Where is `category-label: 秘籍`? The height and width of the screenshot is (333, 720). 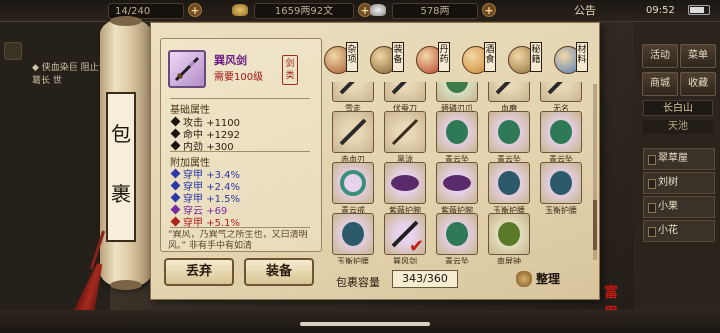
category-label: 秘籍 is located at coordinates (536, 57).